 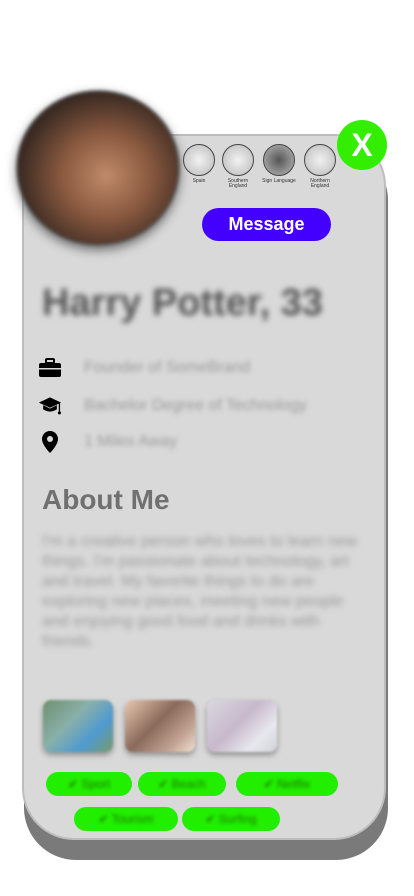 I want to click on language-label: Spain, so click(x=199, y=181).